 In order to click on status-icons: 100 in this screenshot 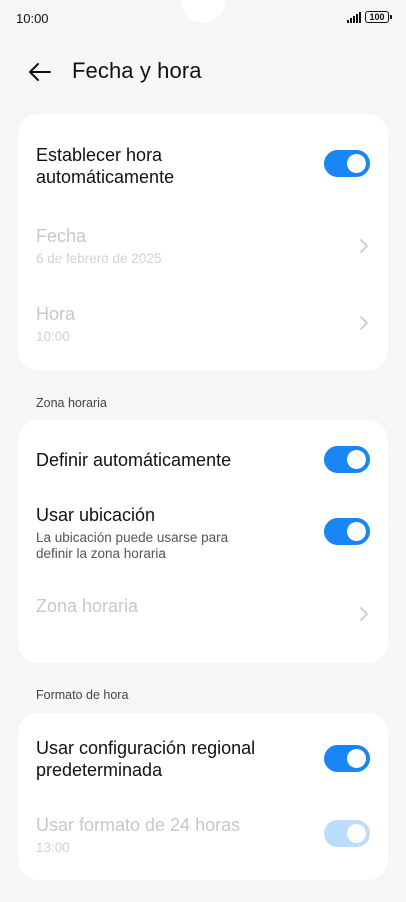, I will do `click(369, 17)`.